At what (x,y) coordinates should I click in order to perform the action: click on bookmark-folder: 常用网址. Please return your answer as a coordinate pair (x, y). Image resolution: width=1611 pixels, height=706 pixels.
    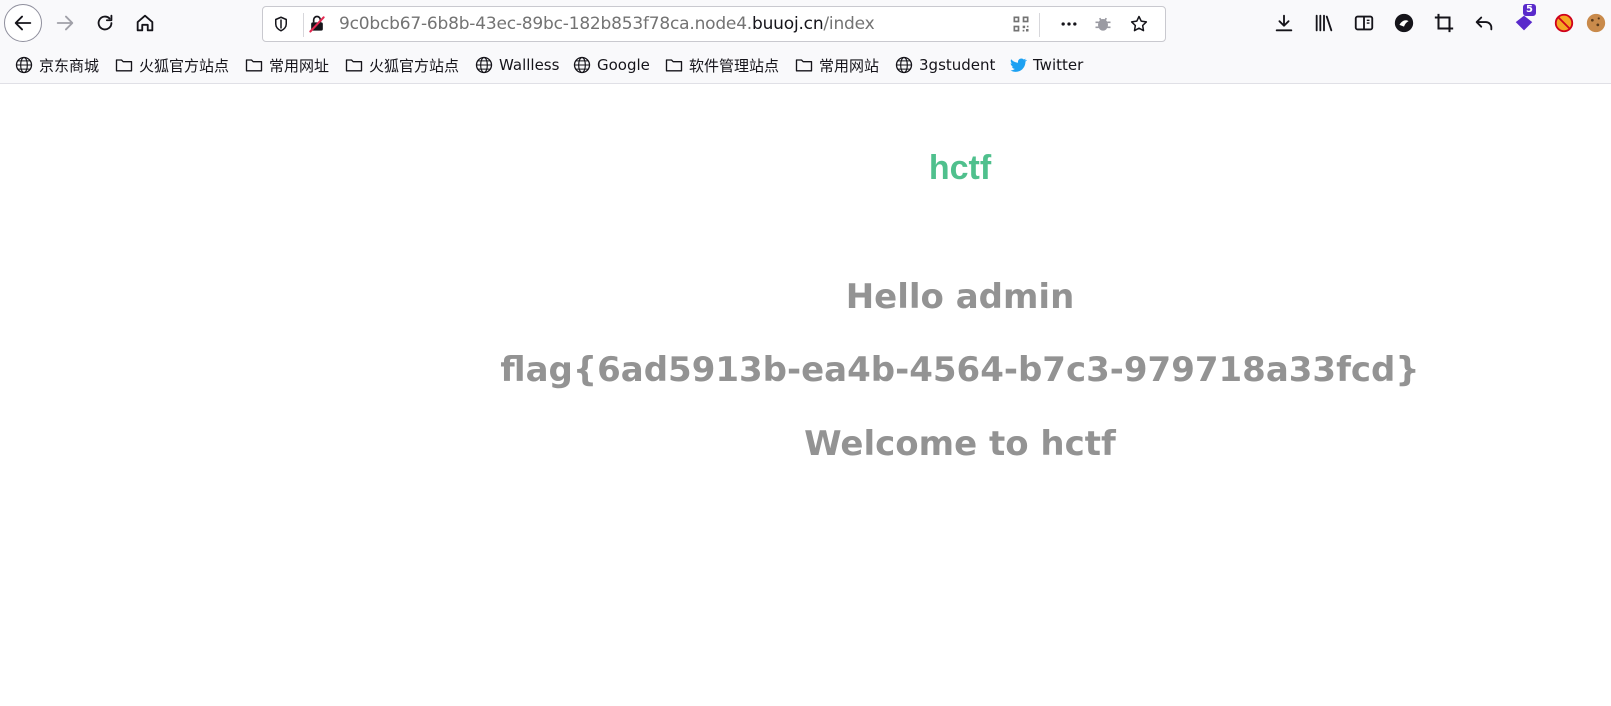
    Looking at the image, I should click on (286, 65).